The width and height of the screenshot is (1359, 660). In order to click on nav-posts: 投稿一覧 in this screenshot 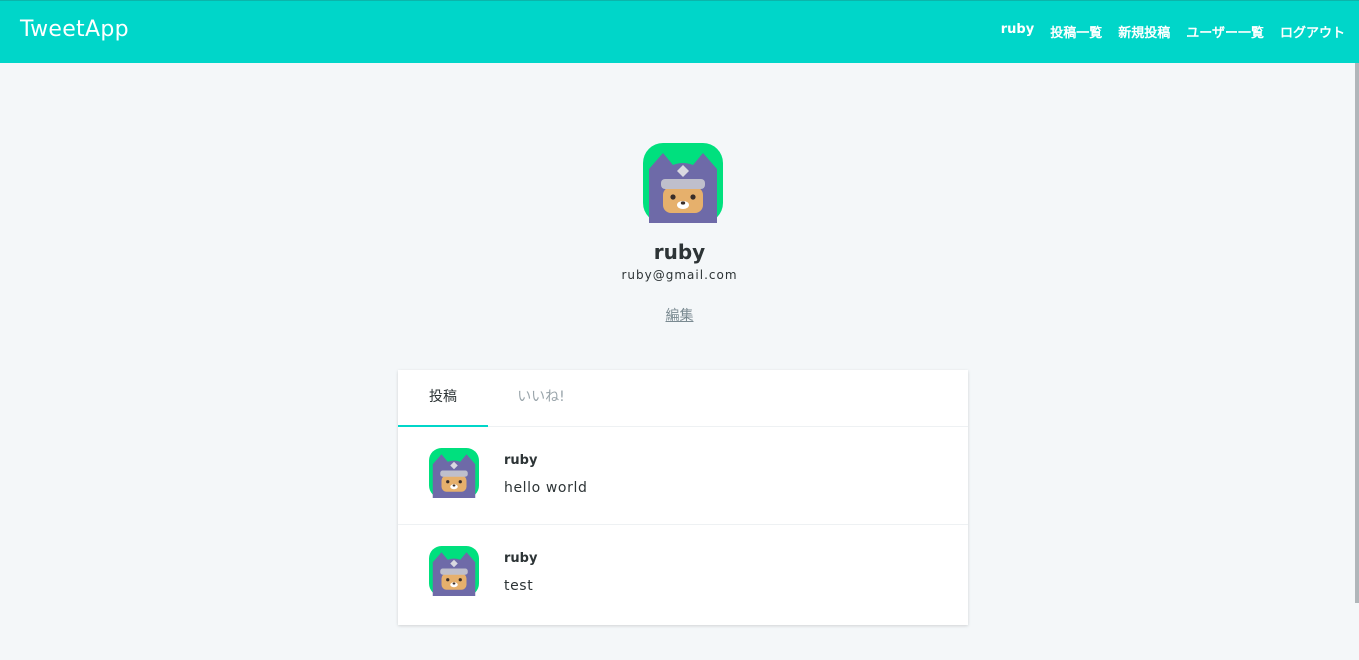, I will do `click(1076, 31)`.